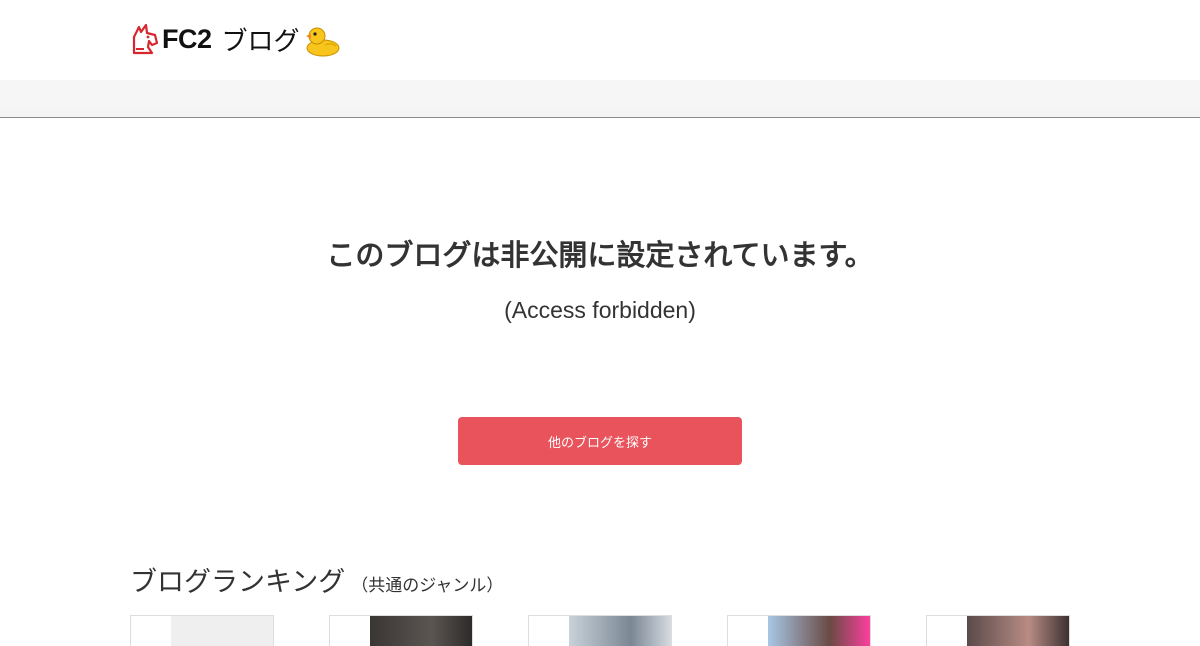 The width and height of the screenshot is (1200, 646). I want to click on logo-blog-text: ブログ, so click(260, 41).